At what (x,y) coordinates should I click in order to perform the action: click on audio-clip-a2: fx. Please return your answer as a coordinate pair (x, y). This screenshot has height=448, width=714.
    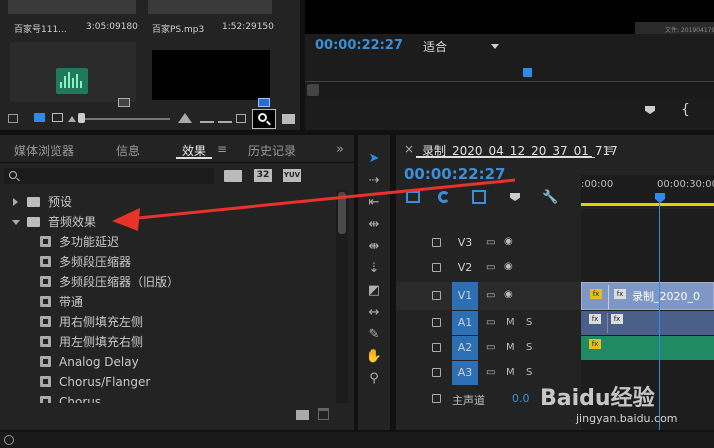
    Looking at the image, I should click on (647, 348).